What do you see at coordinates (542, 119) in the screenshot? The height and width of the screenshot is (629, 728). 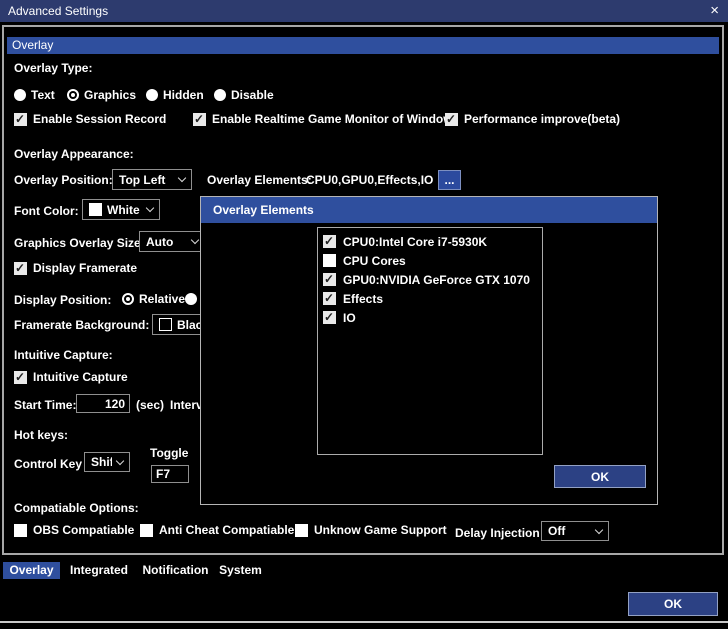 I see `performance-improve-label: Performance improve(beta)` at bounding box center [542, 119].